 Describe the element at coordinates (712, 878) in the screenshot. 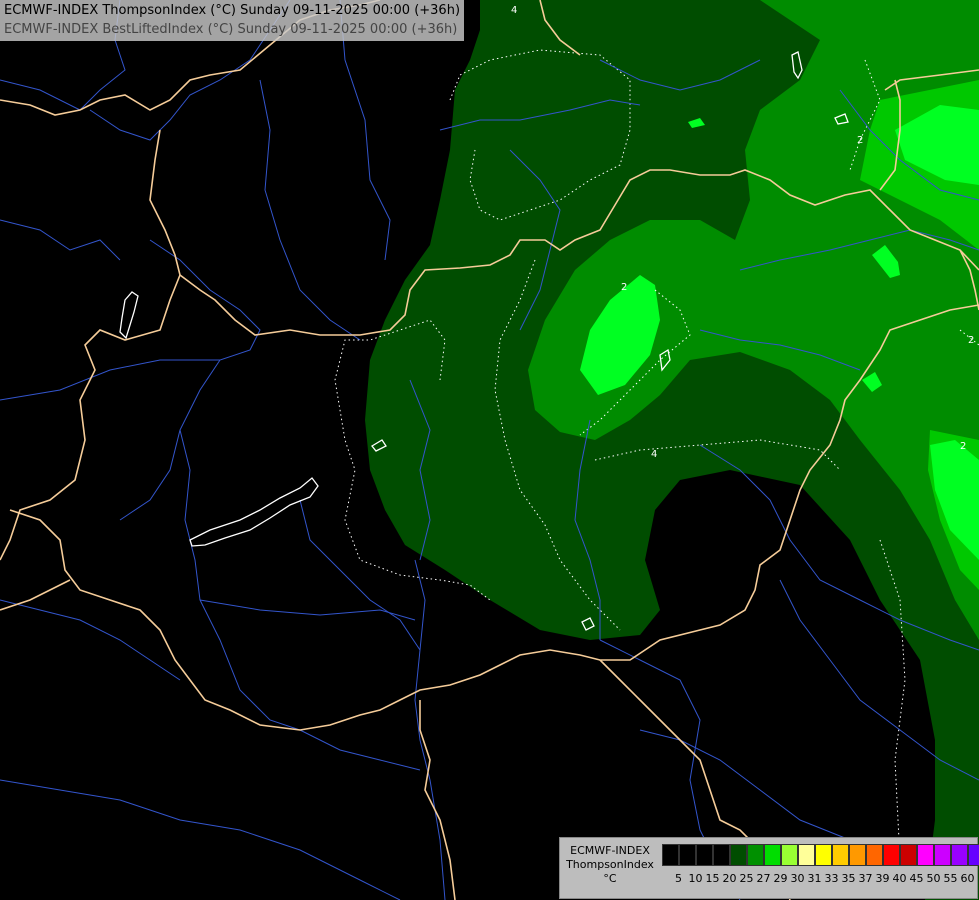

I see `legend-tick: 15` at that location.